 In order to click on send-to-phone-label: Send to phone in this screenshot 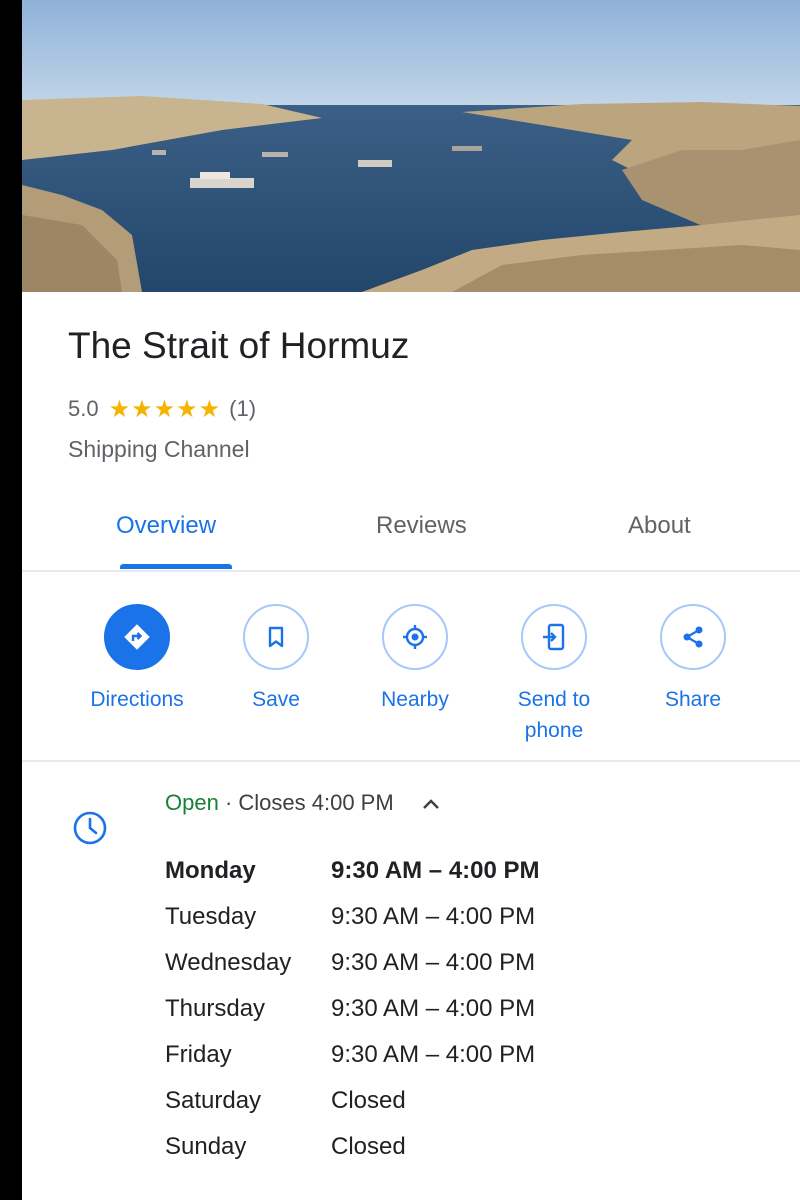, I will do `click(554, 715)`.